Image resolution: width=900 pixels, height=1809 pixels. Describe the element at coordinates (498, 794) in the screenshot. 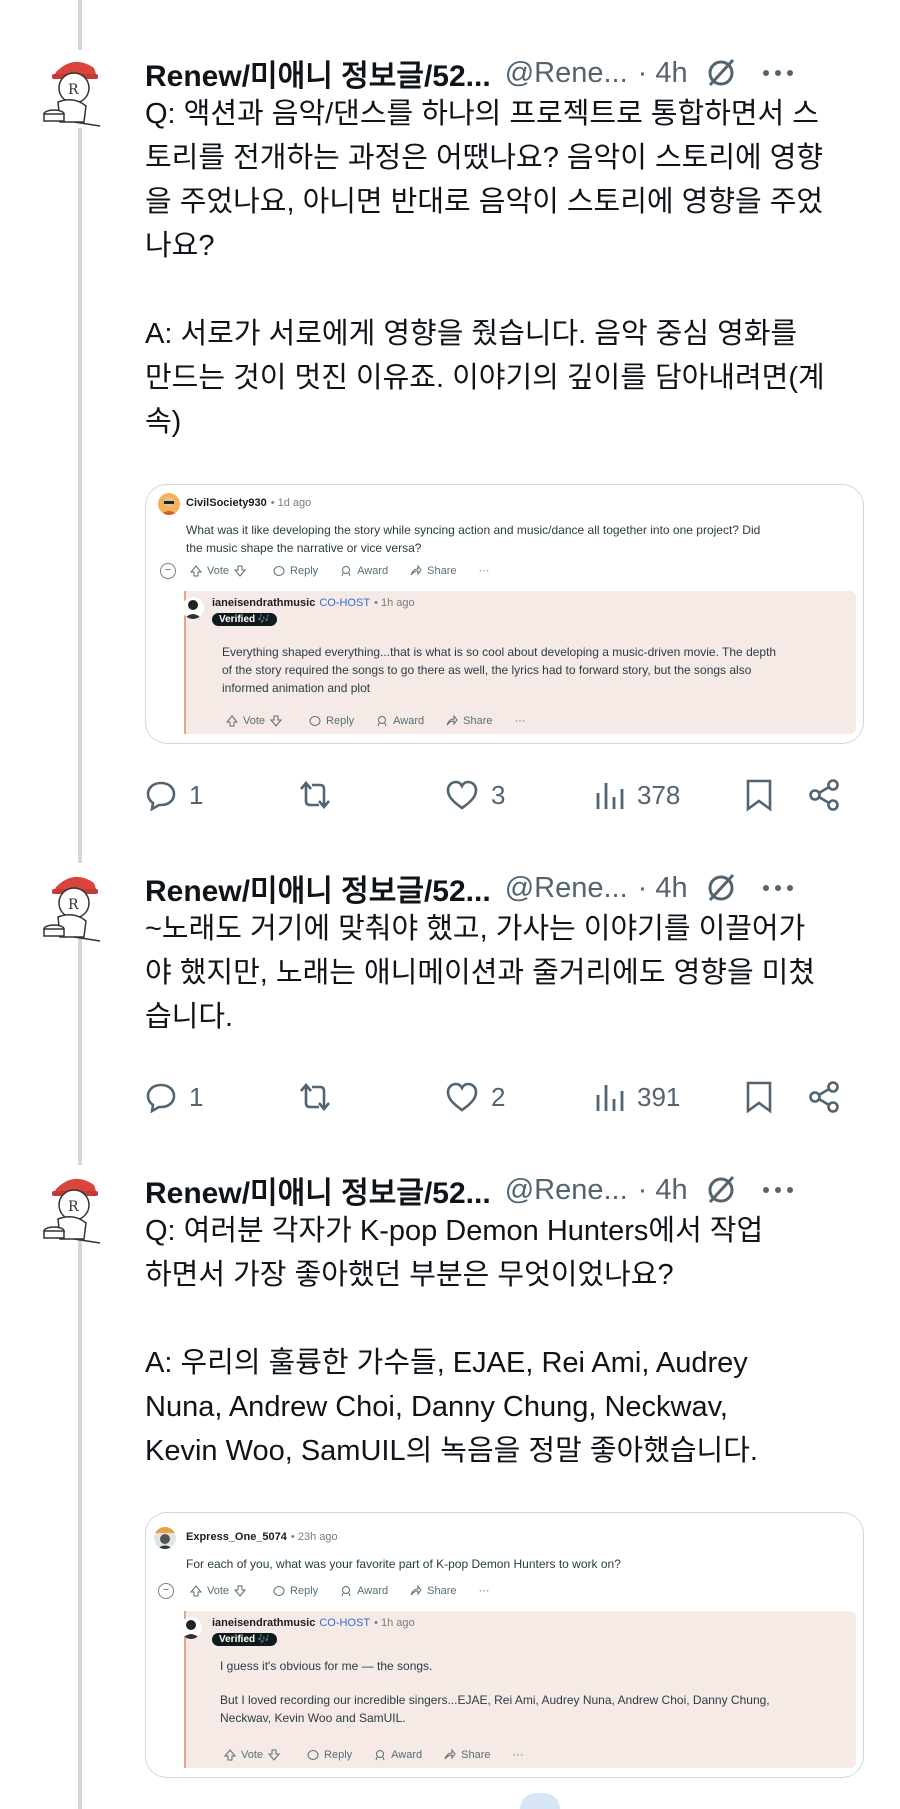

I see `like-count: 3` at that location.